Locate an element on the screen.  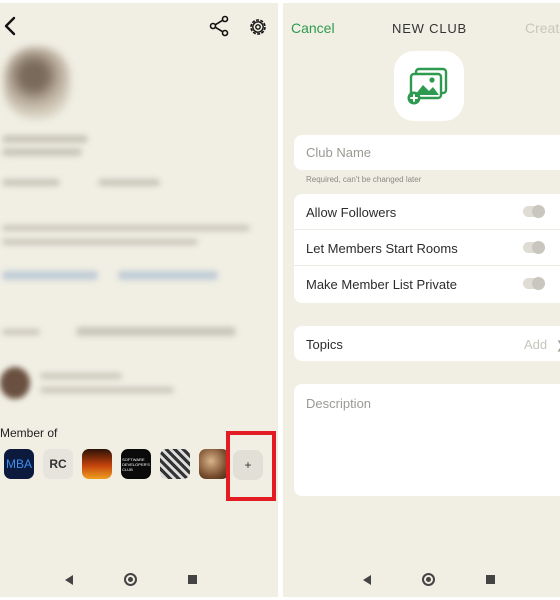
club-label: RC is located at coordinates (58, 464).